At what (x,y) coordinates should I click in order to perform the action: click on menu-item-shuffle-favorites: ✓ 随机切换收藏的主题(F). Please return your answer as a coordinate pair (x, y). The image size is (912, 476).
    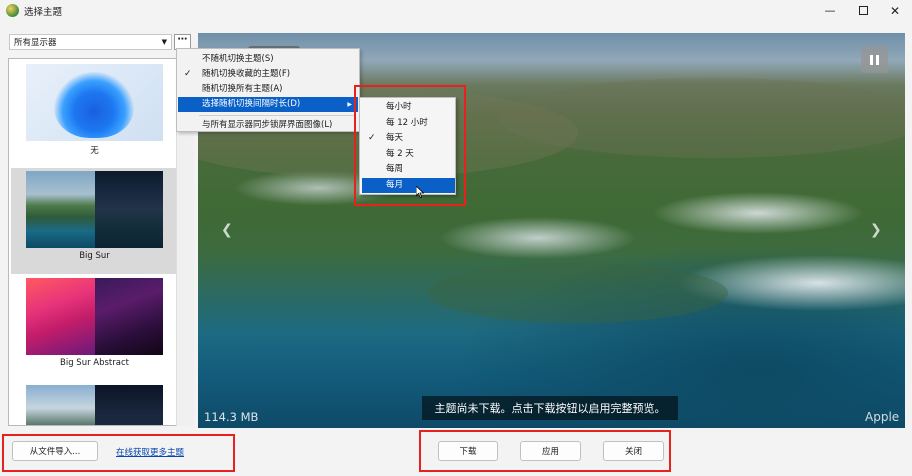
    Looking at the image, I should click on (268, 74).